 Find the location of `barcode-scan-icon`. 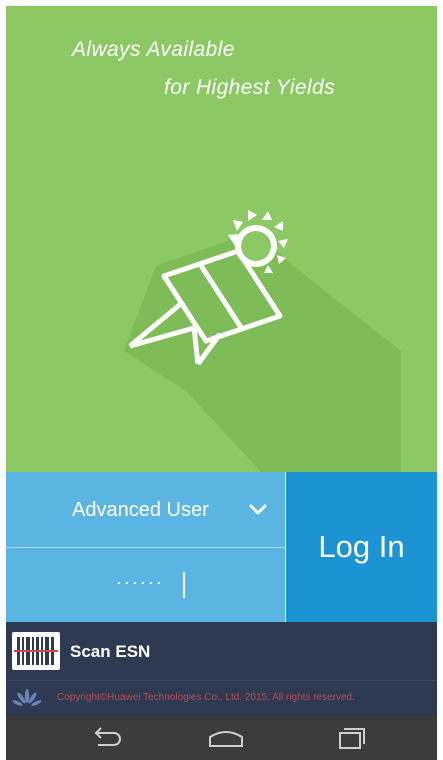

barcode-scan-icon is located at coordinates (36, 651).